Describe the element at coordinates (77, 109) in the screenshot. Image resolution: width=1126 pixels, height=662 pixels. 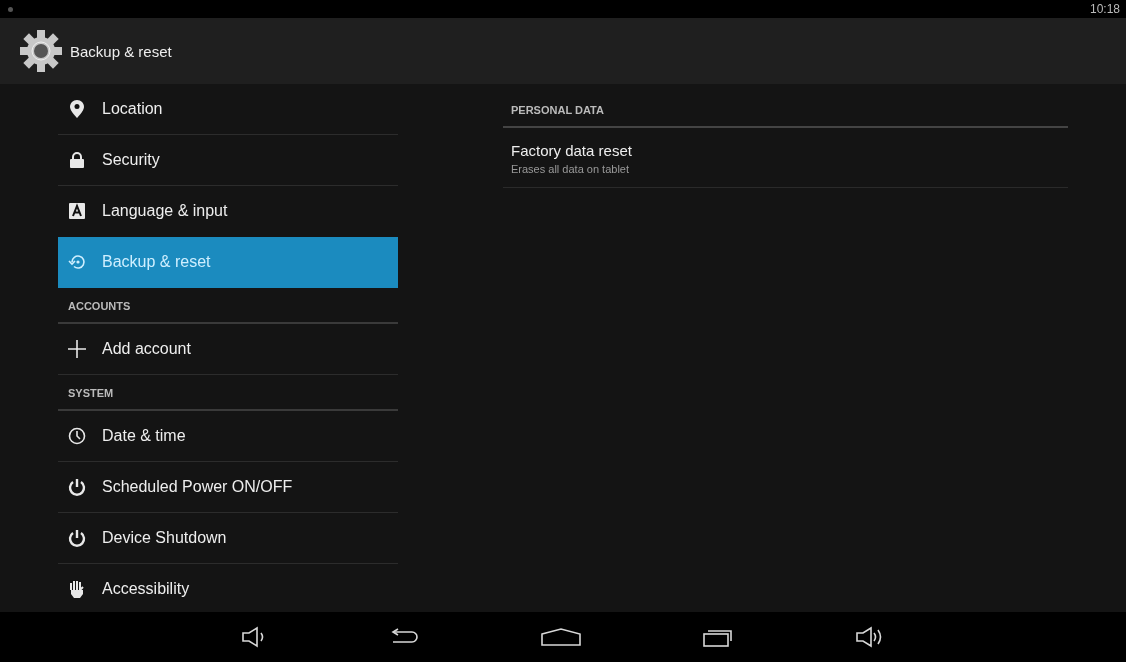
I see `location-pin-icon` at that location.